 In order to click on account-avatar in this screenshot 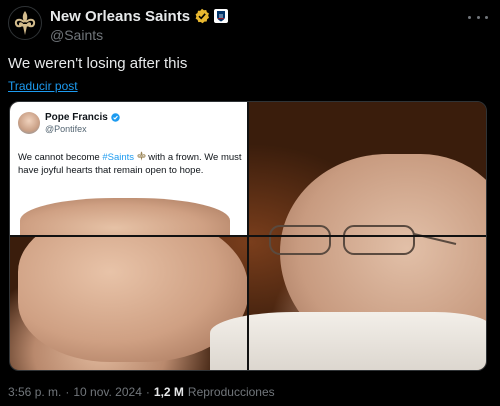, I will do `click(25, 23)`.